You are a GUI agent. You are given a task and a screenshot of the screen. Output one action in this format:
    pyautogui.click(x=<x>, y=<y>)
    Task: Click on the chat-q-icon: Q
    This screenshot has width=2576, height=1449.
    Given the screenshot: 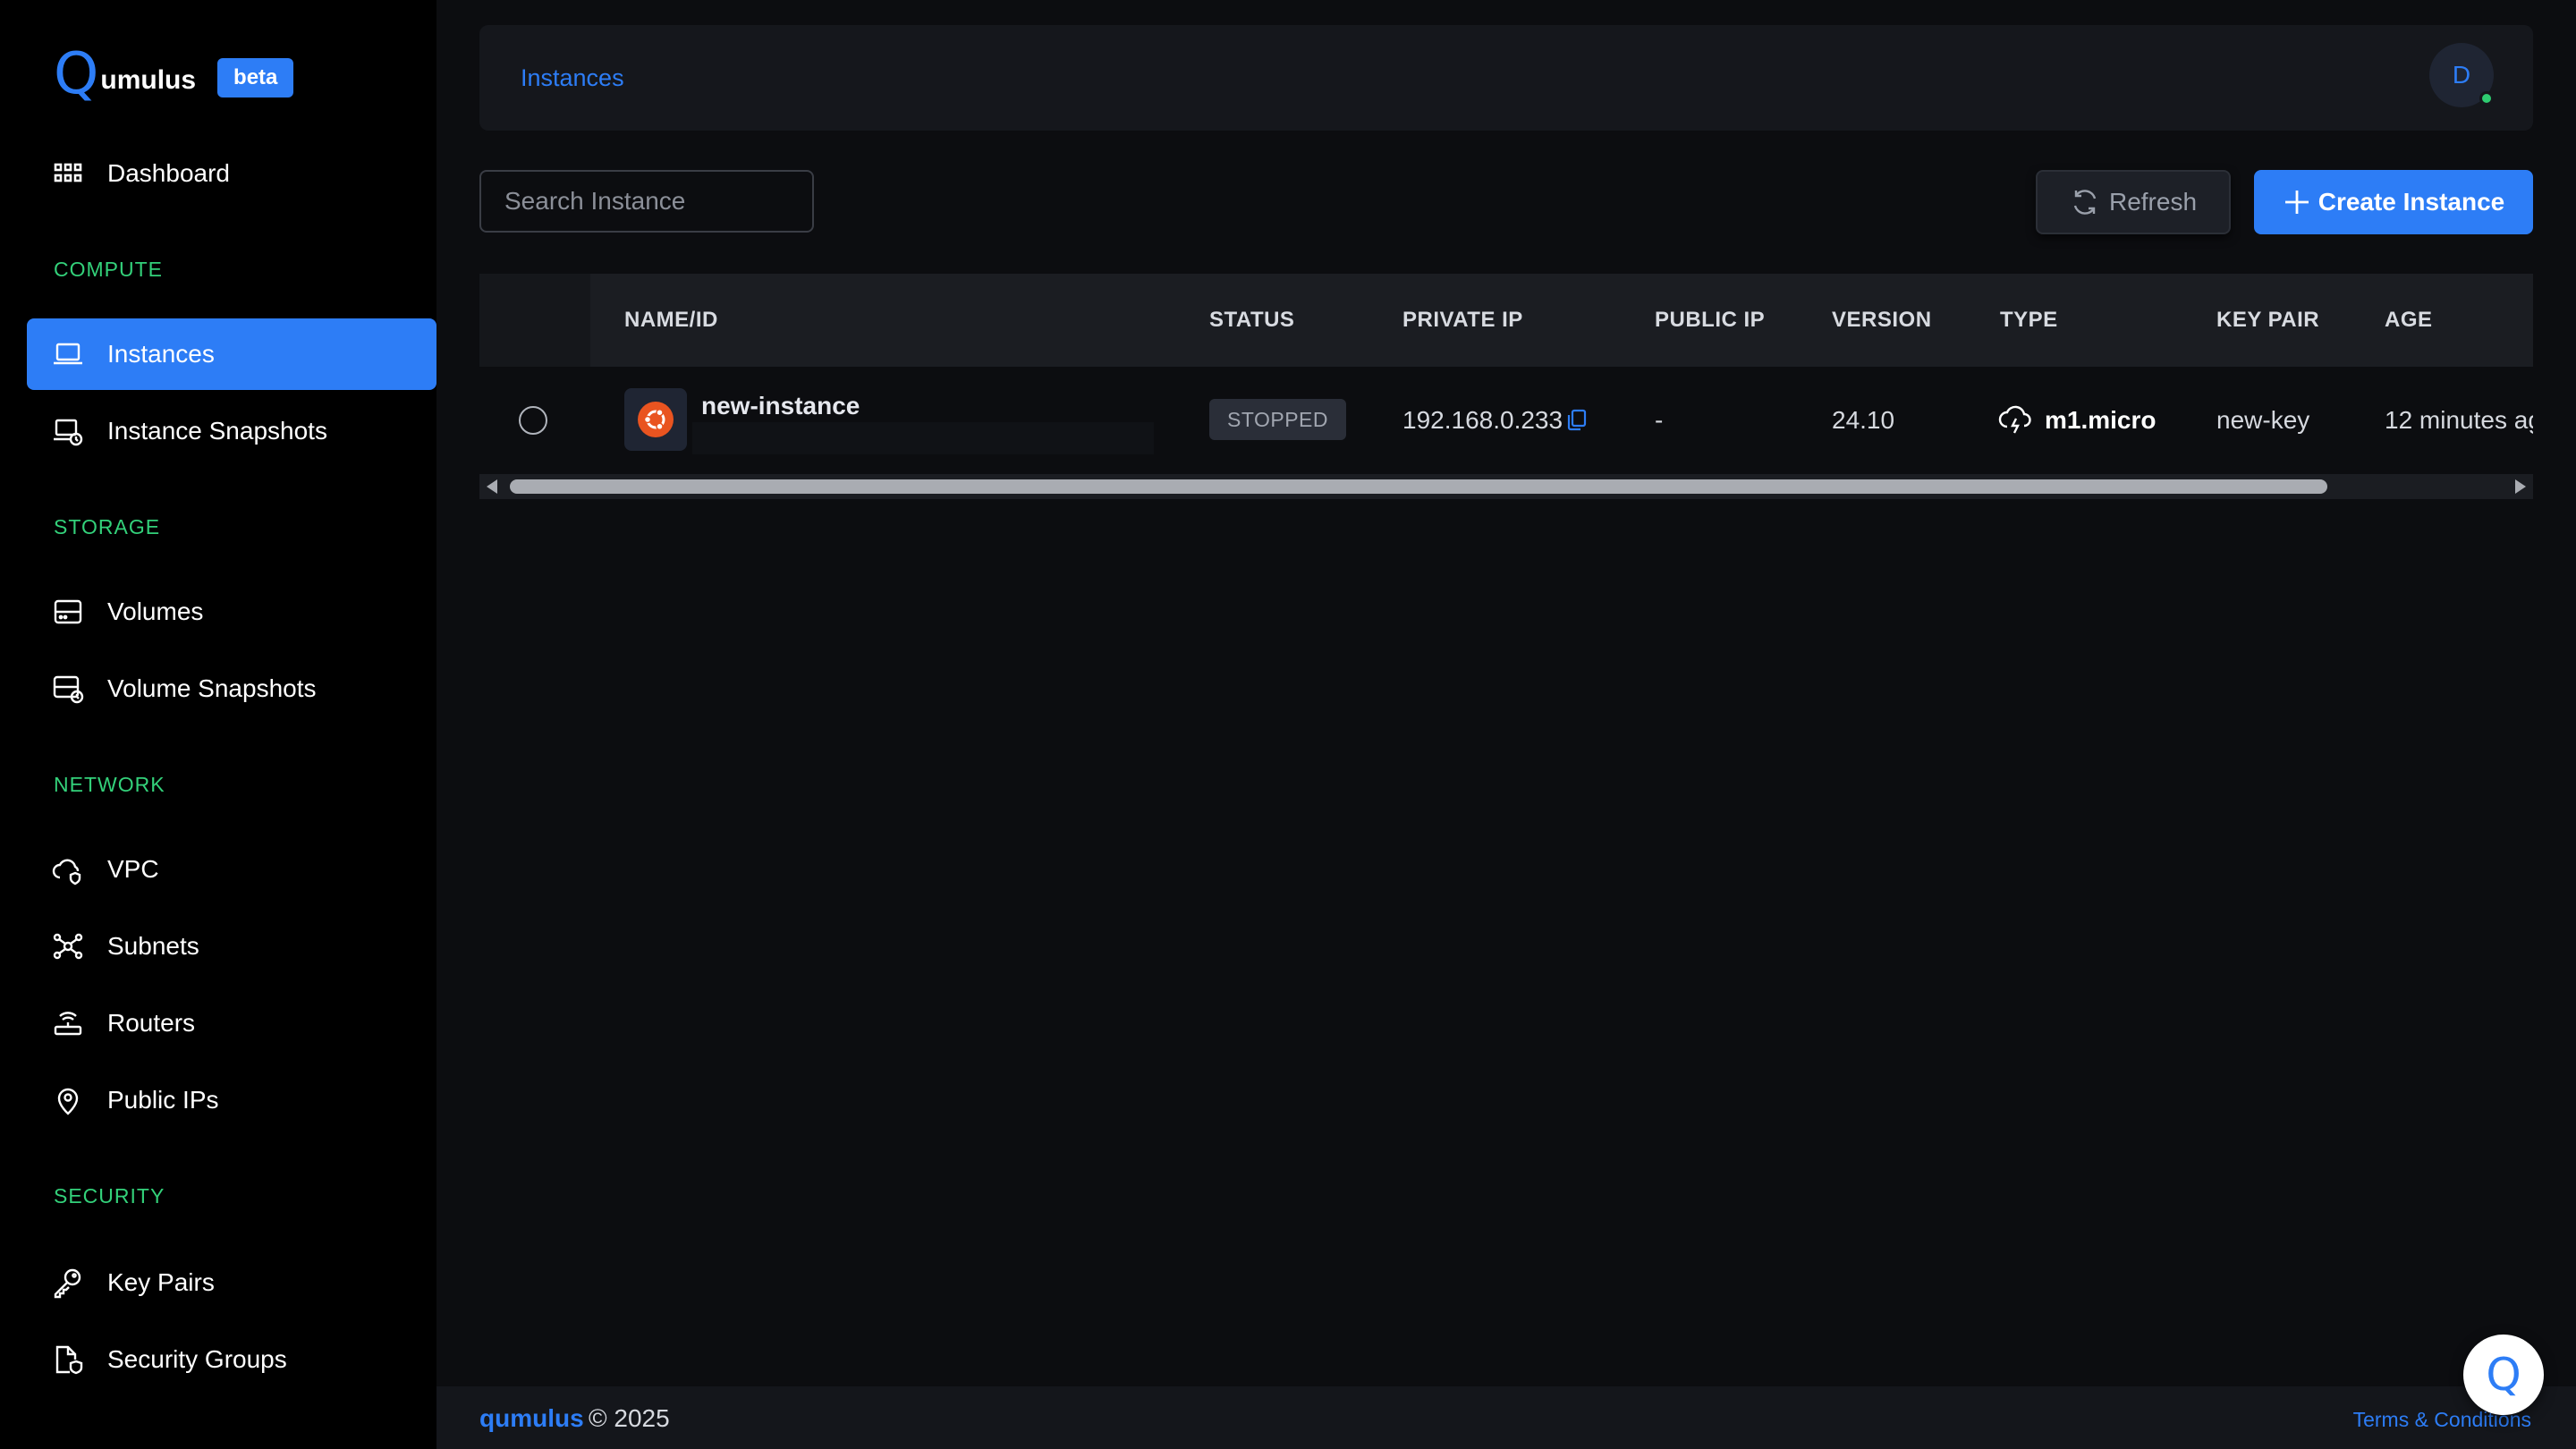 What is the action you would take?
    pyautogui.click(x=2503, y=1375)
    